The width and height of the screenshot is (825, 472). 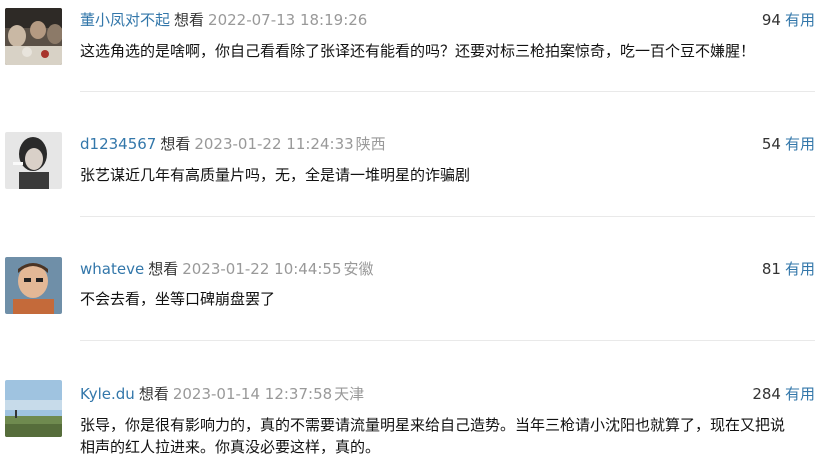 I want to click on comment-meta: whateve 想看 2023-01-22 10:44:55 安徽, so click(x=227, y=269).